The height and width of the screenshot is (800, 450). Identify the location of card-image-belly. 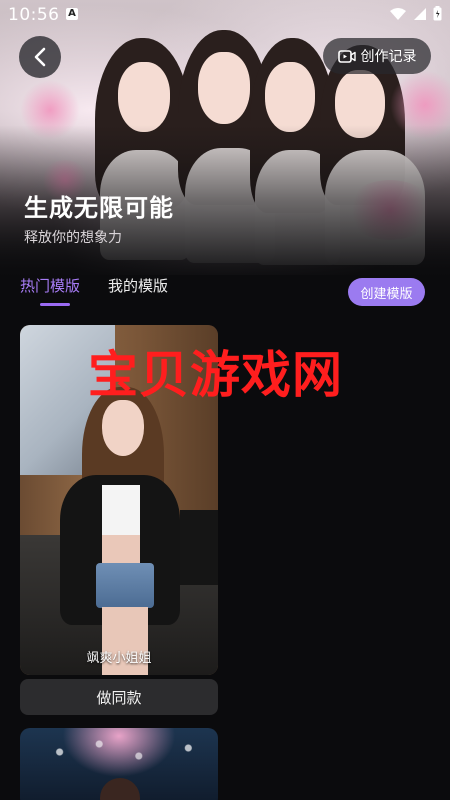
(121, 550).